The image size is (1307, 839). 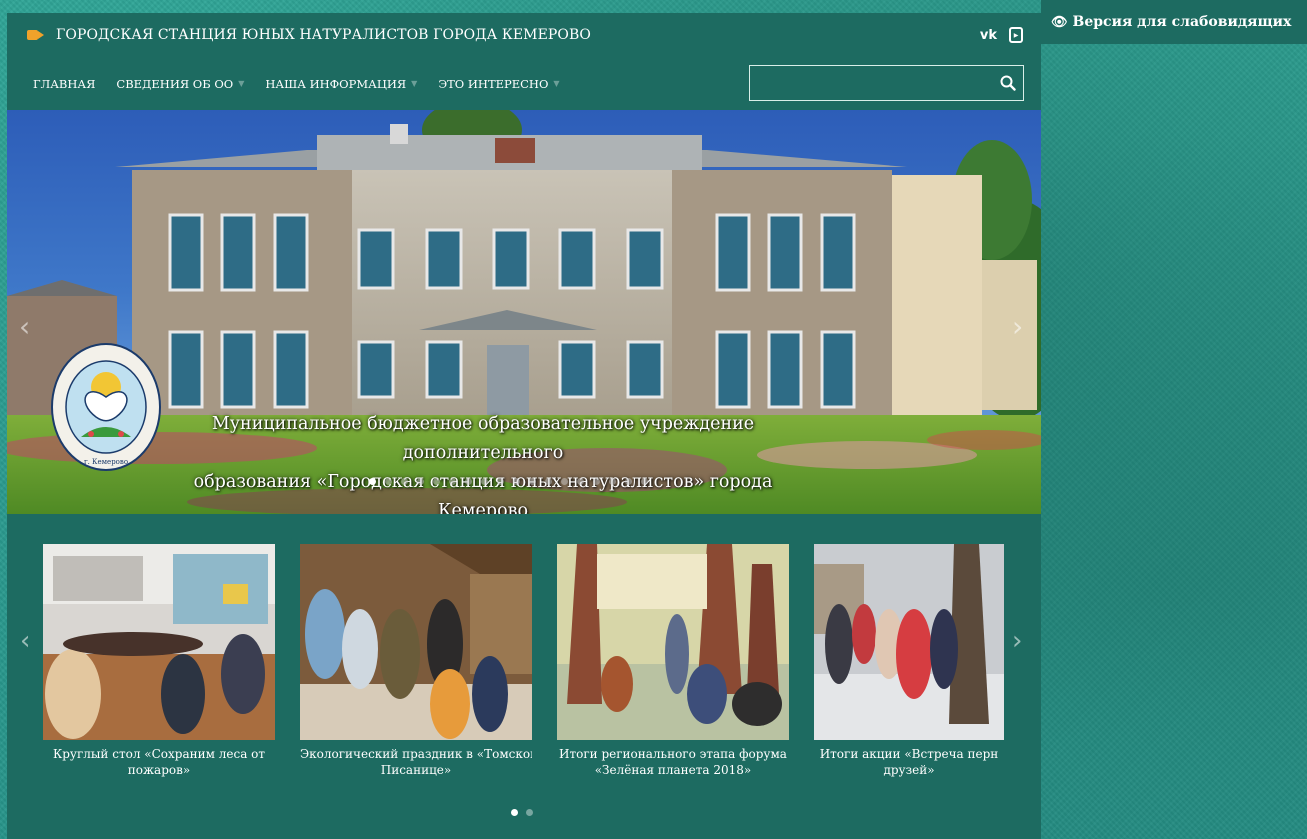 I want to click on search-input, so click(x=871, y=83).